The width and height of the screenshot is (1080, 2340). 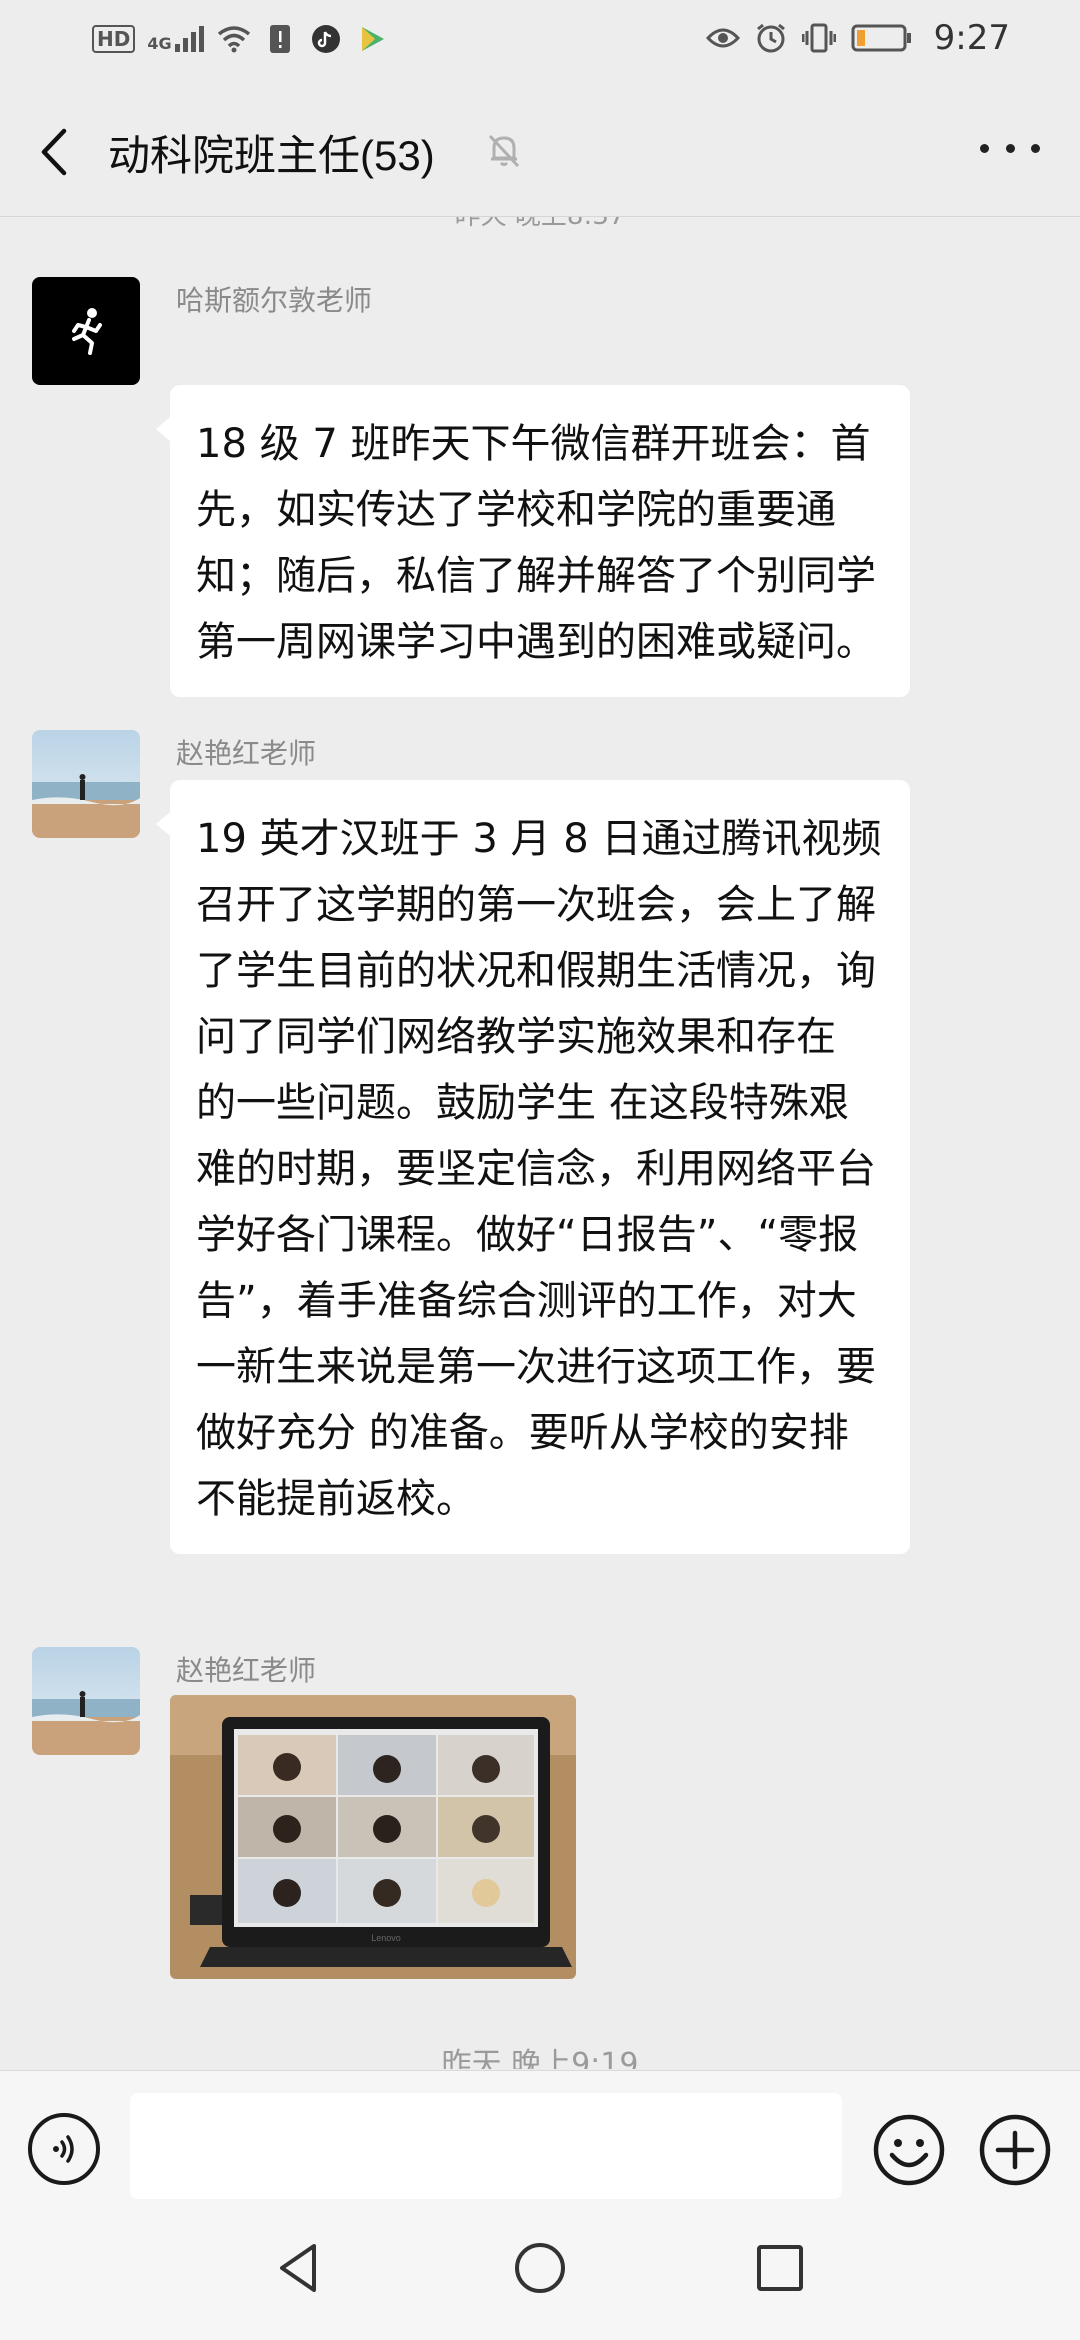 I want to click on tiktok-icon, so click(x=326, y=39).